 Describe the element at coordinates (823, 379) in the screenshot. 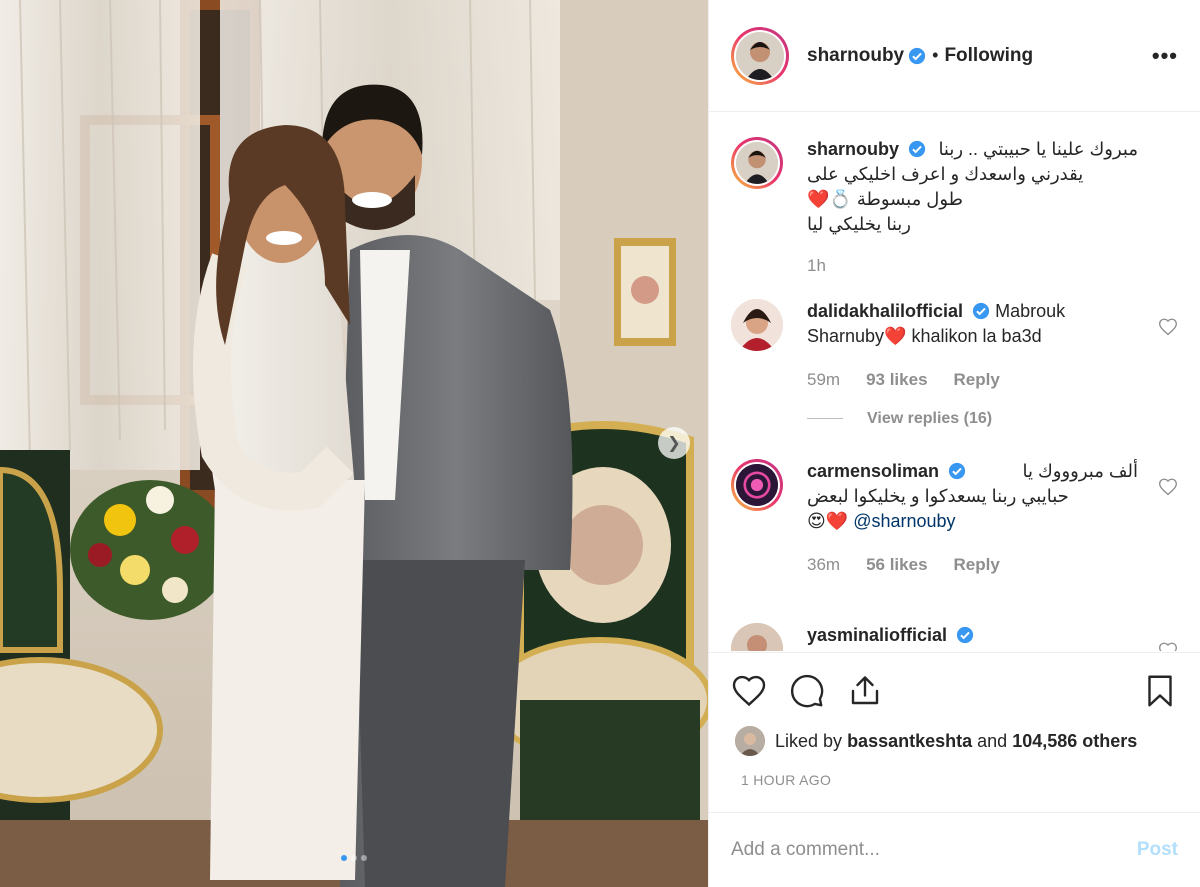

I see `comment-time: 59m` at that location.